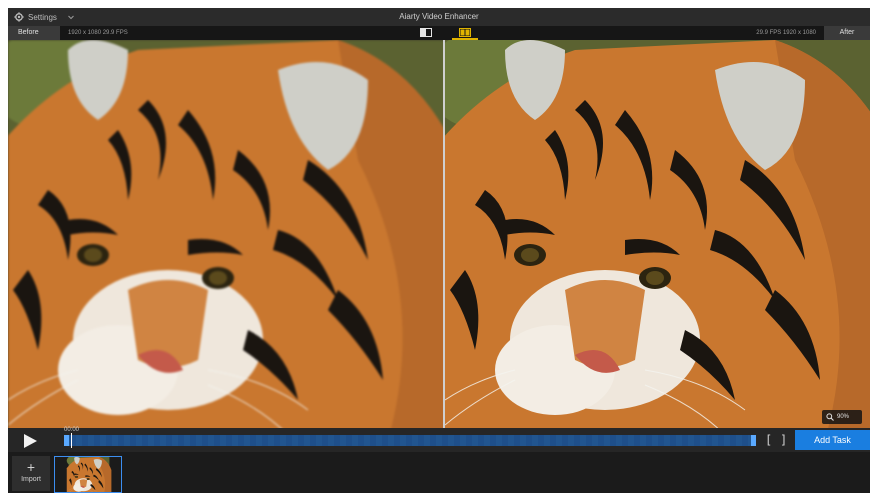  Describe the element at coordinates (832, 440) in the screenshot. I see `add-task-button: Add Task` at that location.